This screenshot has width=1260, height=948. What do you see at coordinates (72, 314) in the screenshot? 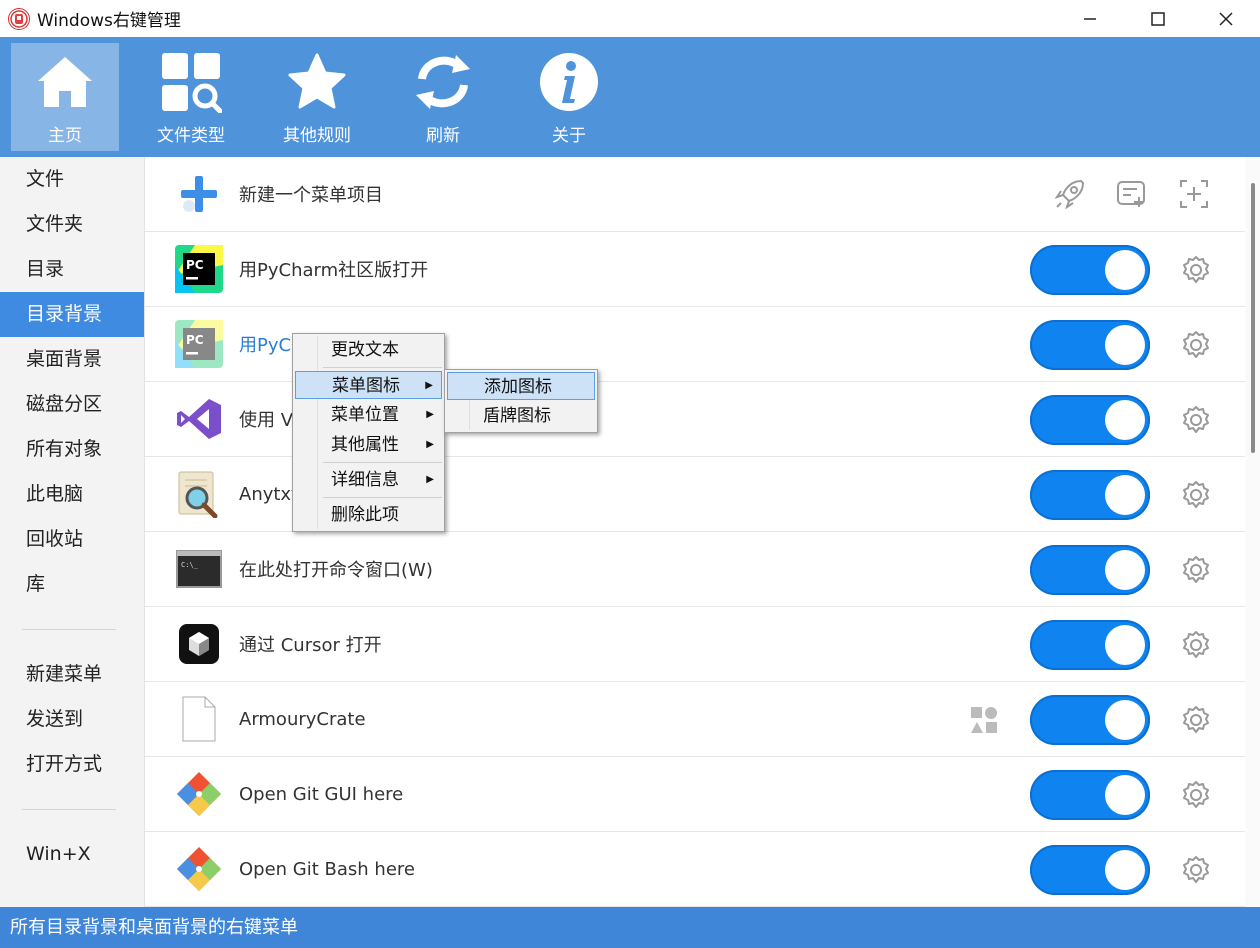
I see `sidebar-item-directory-background: 目录背景` at bounding box center [72, 314].